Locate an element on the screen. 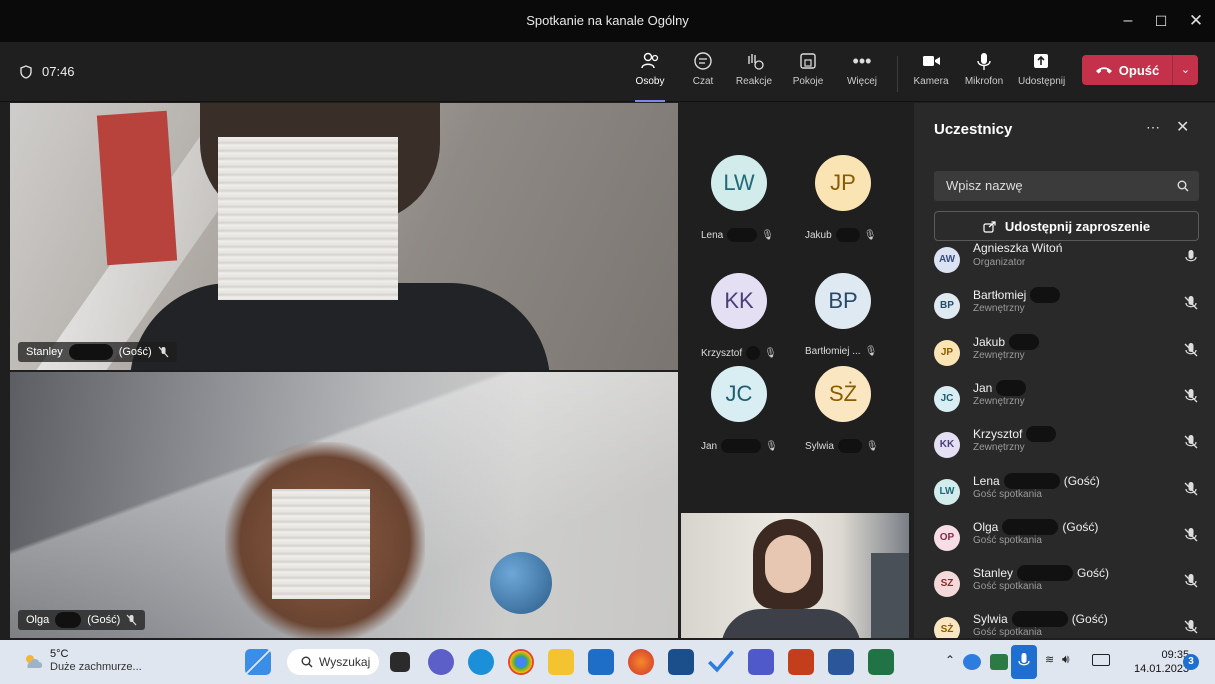 The height and width of the screenshot is (684, 1215). avatar-name: Sylwia 🎙︎ is located at coordinates (842, 446).